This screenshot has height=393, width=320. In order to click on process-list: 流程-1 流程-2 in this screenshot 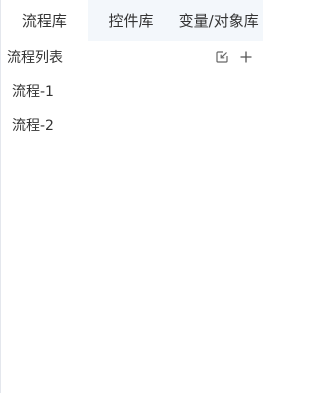, I will do `click(132, 107)`.